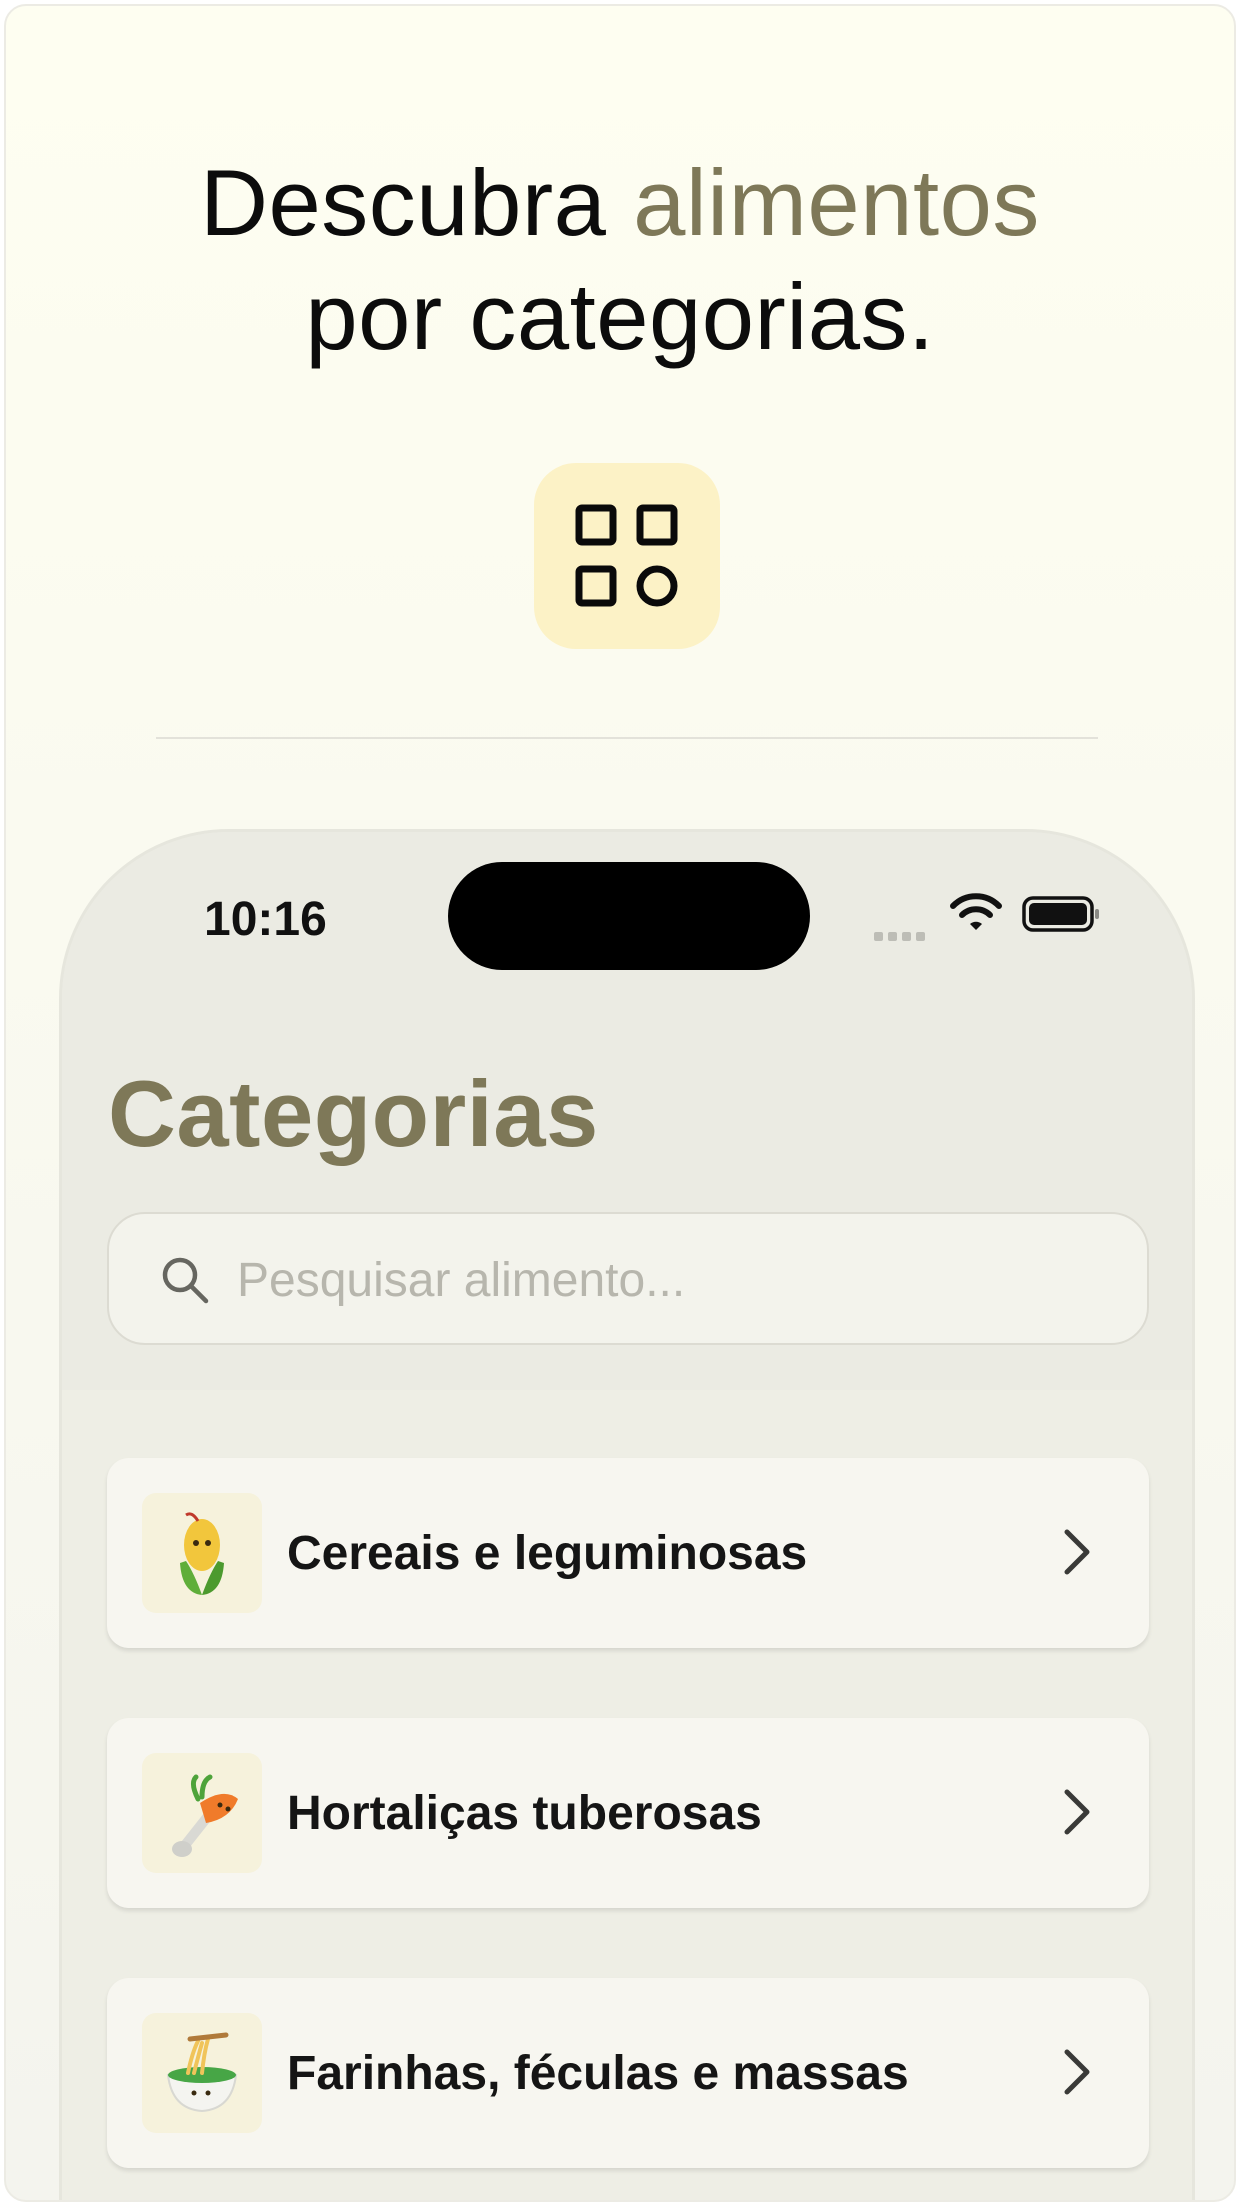 Image resolution: width=1242 pixels, height=2208 pixels. I want to click on wifi-icon, so click(976, 914).